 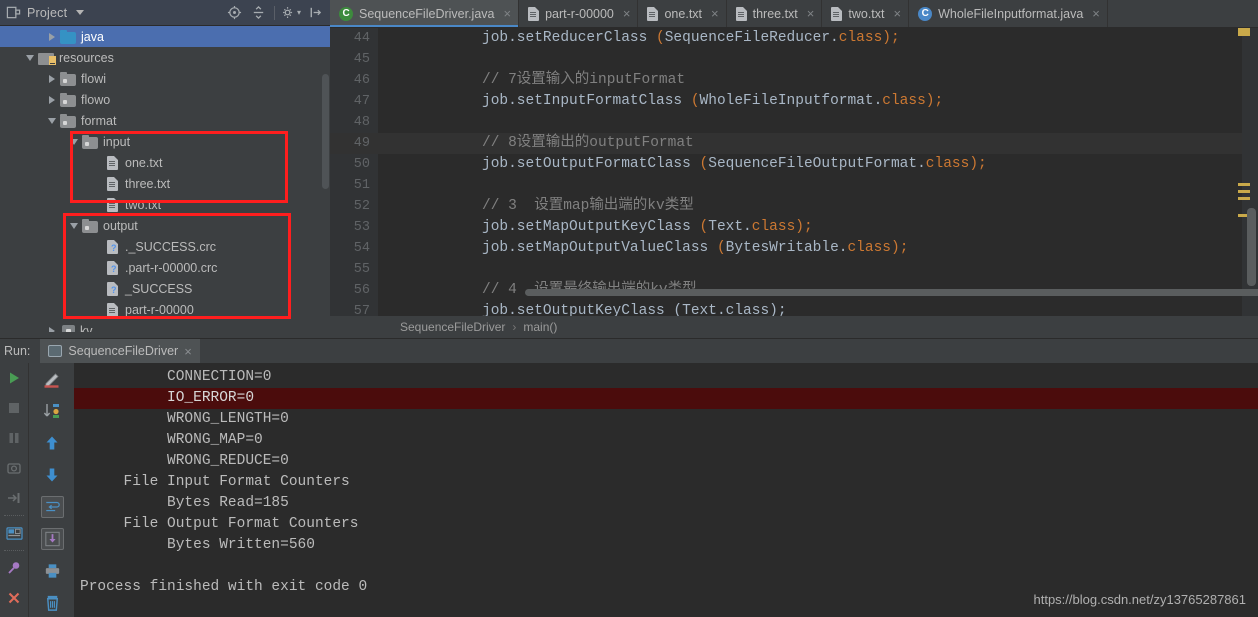 I want to click on code-line: 49 // 8设置输出的outputFormat, so click(x=794, y=143).